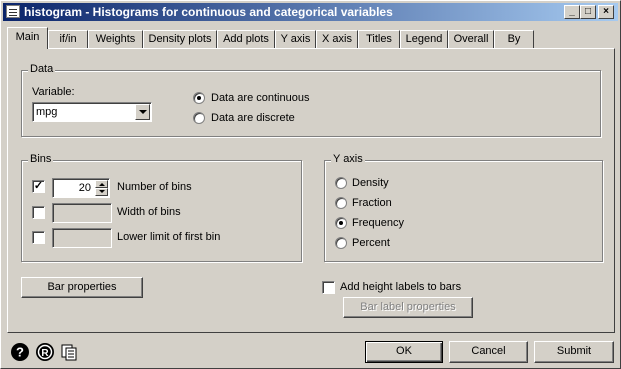  Describe the element at coordinates (101, 184) in the screenshot. I see `spin-up-icon` at that location.